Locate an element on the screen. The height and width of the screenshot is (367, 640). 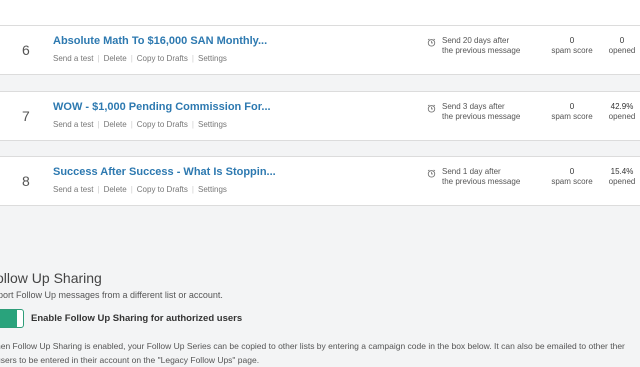
send-timing: Send 1 day after the previous message is located at coordinates (481, 177).